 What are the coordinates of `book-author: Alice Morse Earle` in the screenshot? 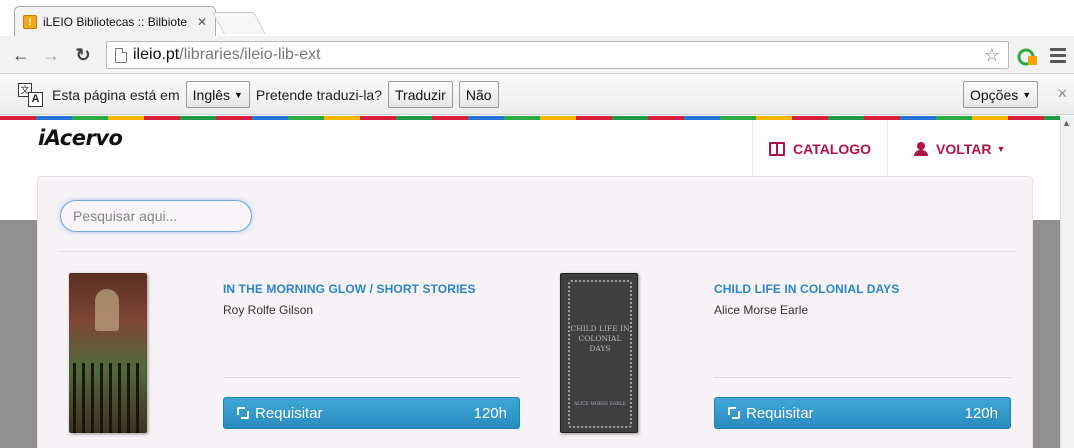 It's located at (761, 310).